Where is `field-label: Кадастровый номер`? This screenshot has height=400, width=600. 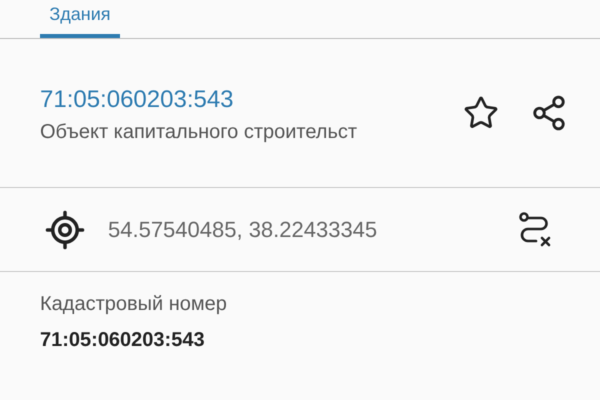 field-label: Кадастровый номер is located at coordinates (134, 304).